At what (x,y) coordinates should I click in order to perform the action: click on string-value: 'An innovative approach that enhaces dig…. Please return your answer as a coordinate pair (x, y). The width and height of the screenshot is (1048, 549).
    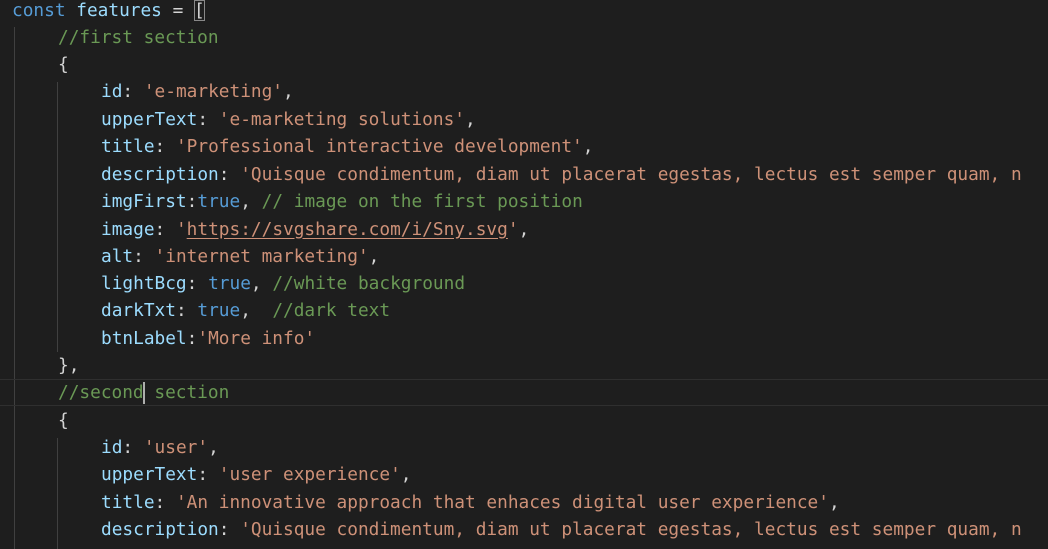
    Looking at the image, I should click on (502, 502).